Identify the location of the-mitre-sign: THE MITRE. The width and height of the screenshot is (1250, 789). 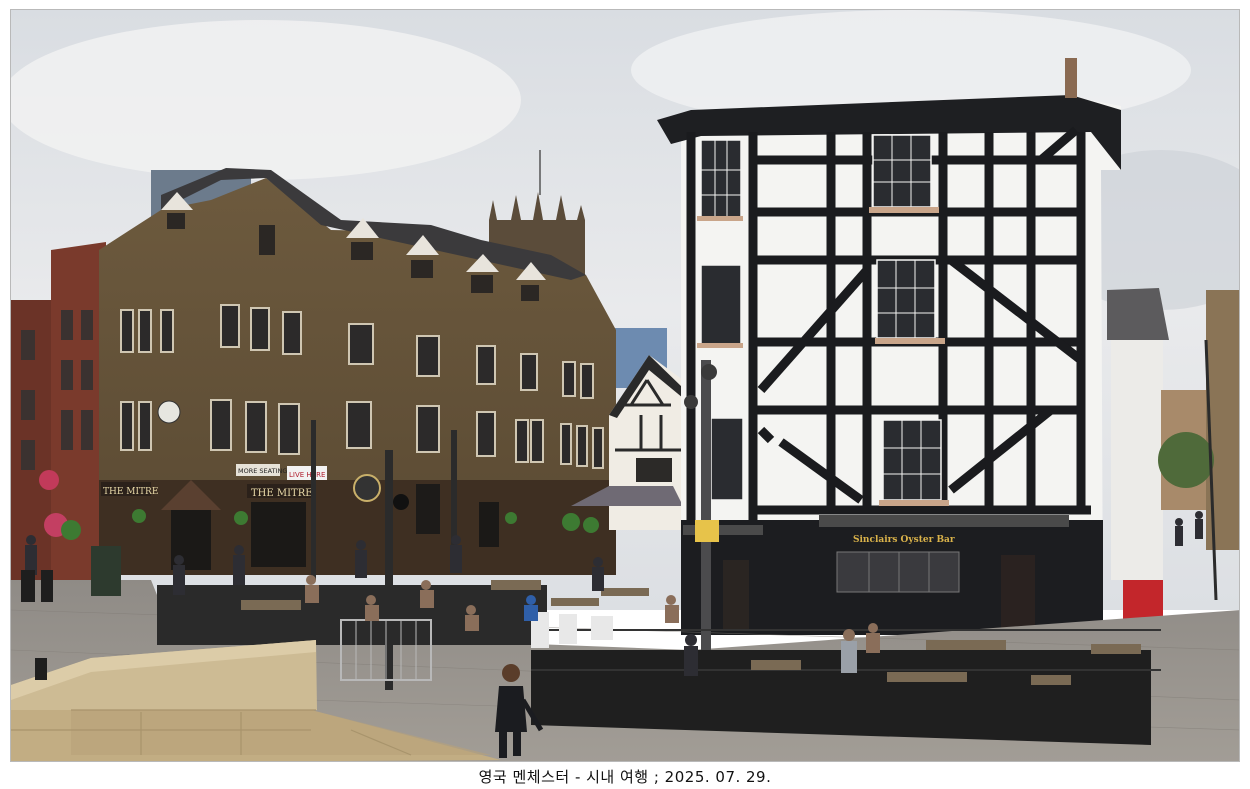
(282, 493).